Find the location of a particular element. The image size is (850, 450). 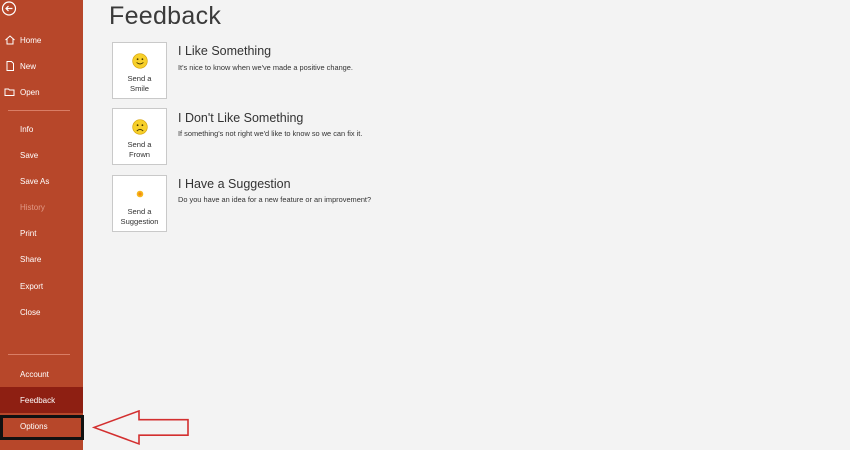

annotation-arrow-icon is located at coordinates (140, 428).